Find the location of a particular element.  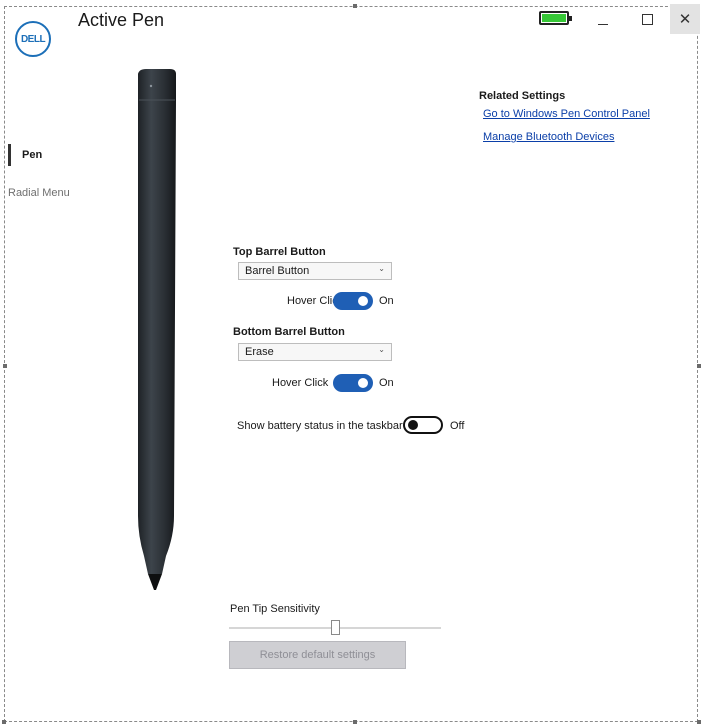

bottom-hover-click-state: On is located at coordinates (386, 383).